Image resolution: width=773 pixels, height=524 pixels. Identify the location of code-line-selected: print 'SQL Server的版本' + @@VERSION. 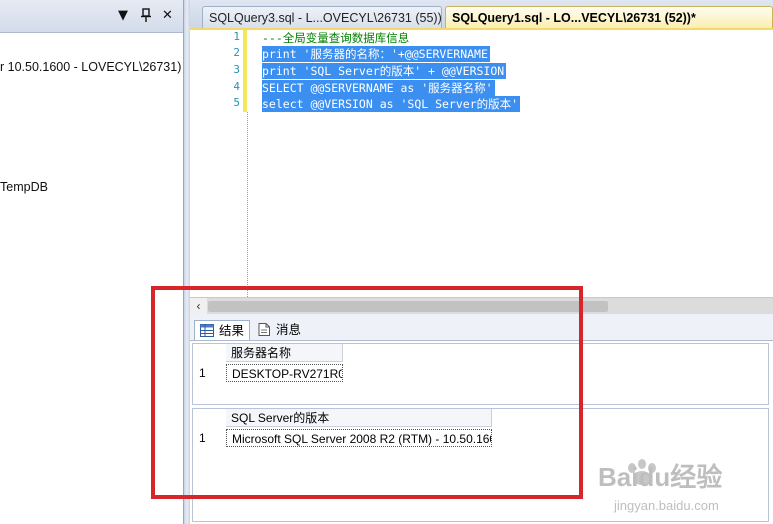
(384, 71).